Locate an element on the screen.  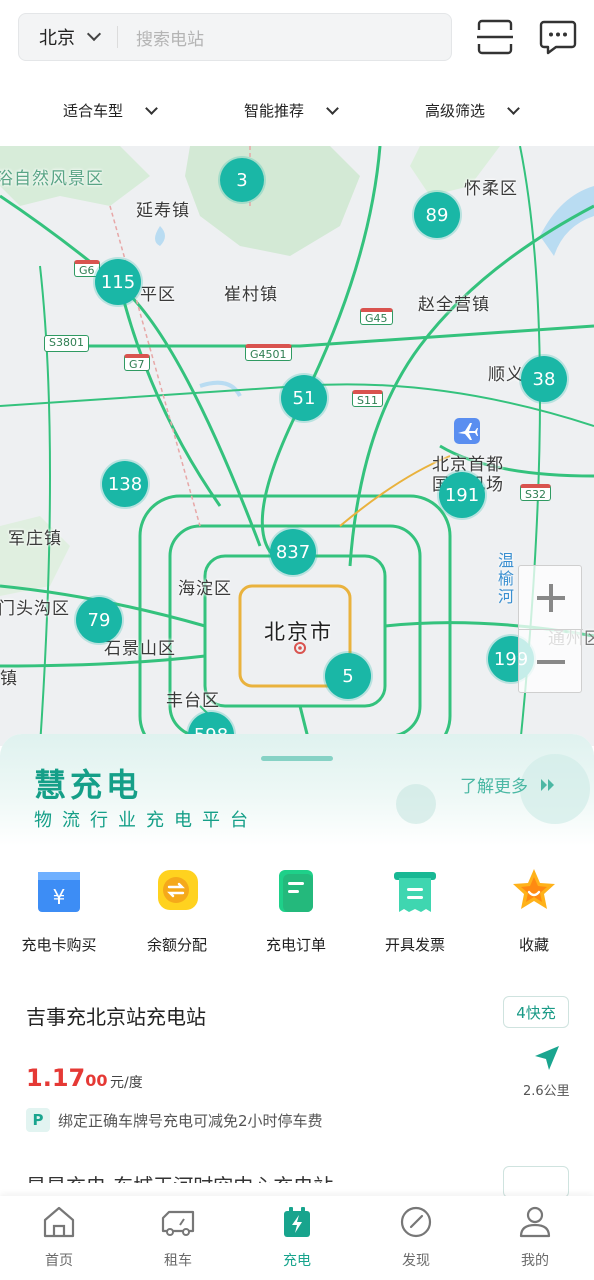
bottom-tab-bar: 首页 租车 充电 发现 我的 is located at coordinates (297, 1238).